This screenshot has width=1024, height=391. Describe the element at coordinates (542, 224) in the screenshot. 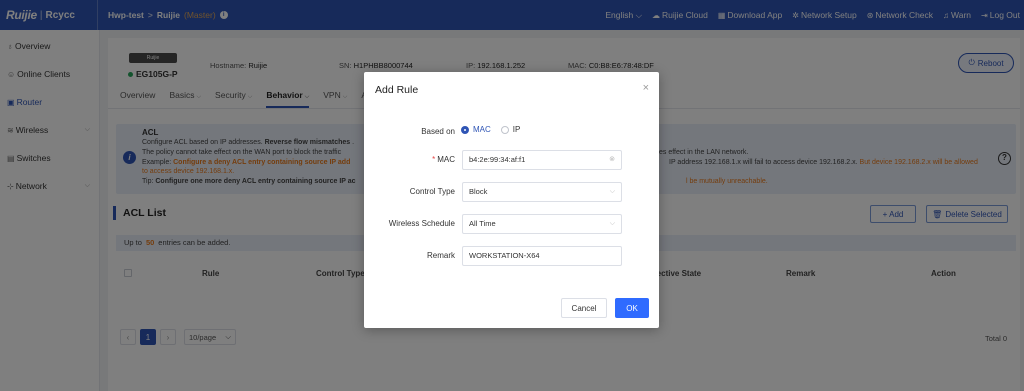

I see `wireless-schedule-select: All Time ⌵` at that location.